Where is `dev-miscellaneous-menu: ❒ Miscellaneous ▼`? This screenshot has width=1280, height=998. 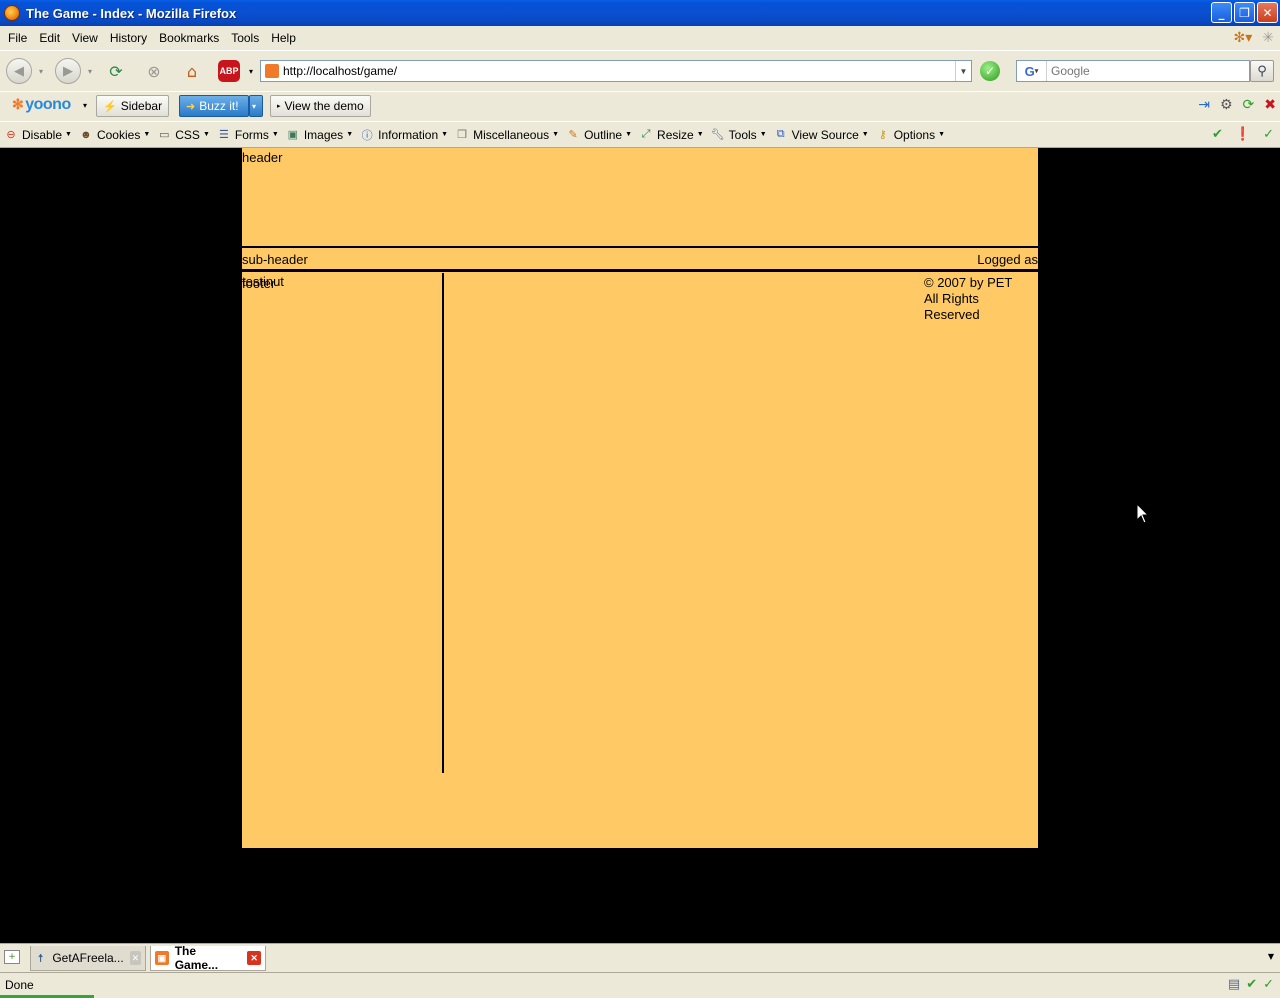
dev-miscellaneous-menu: ❒ Miscellaneous ▼ is located at coordinates (507, 135).